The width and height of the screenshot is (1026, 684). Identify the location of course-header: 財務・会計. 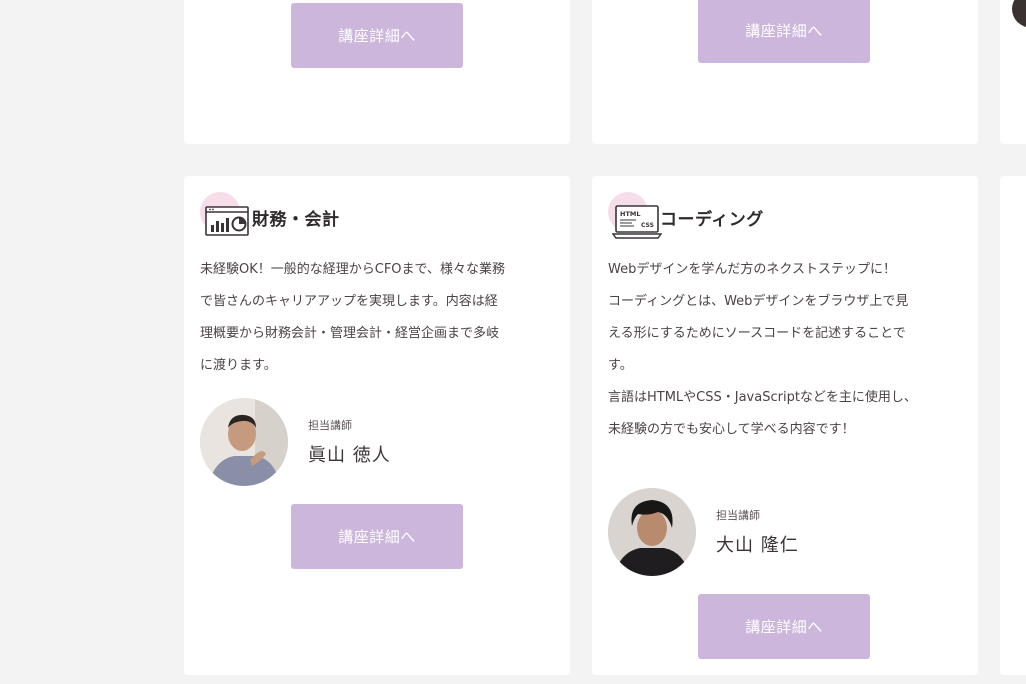
(270, 216).